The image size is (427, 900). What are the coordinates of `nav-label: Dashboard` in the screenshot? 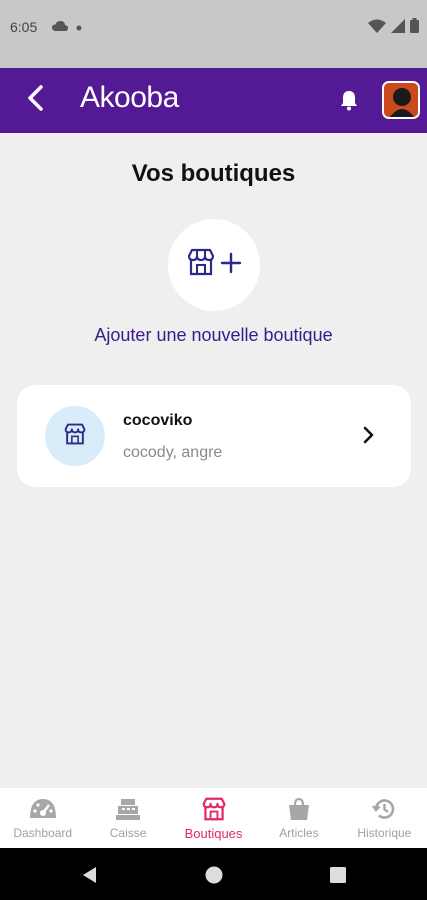 It's located at (43, 833).